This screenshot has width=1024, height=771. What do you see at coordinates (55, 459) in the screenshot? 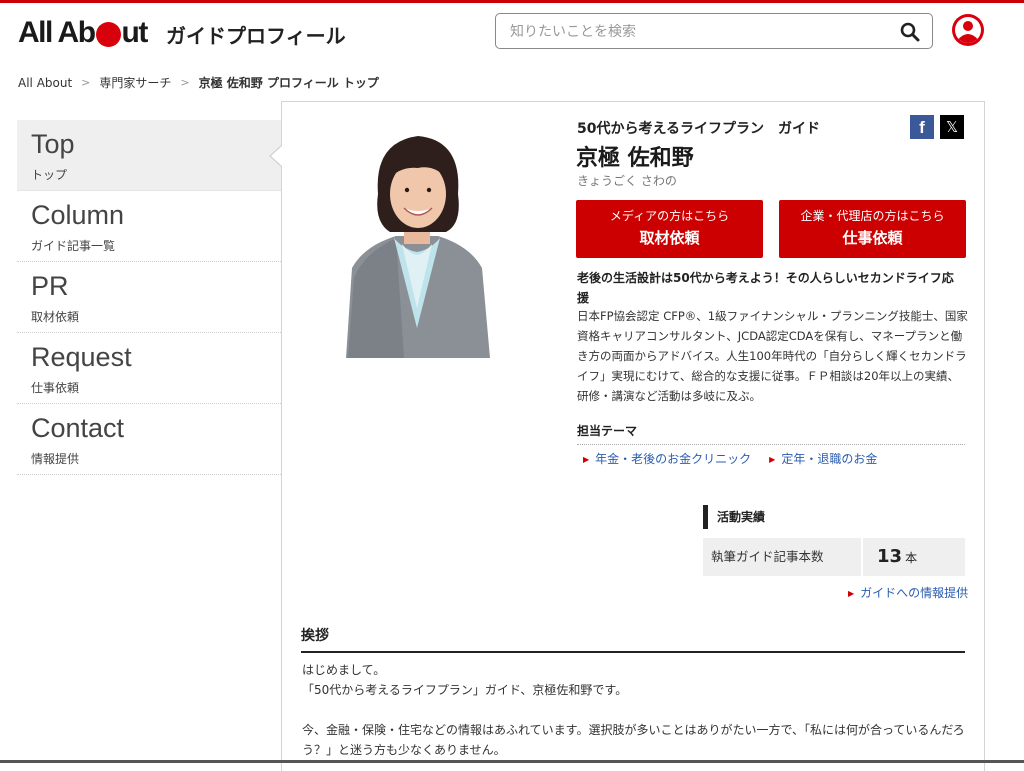
I see `sidebar-item-sublabel: 情報提供` at bounding box center [55, 459].